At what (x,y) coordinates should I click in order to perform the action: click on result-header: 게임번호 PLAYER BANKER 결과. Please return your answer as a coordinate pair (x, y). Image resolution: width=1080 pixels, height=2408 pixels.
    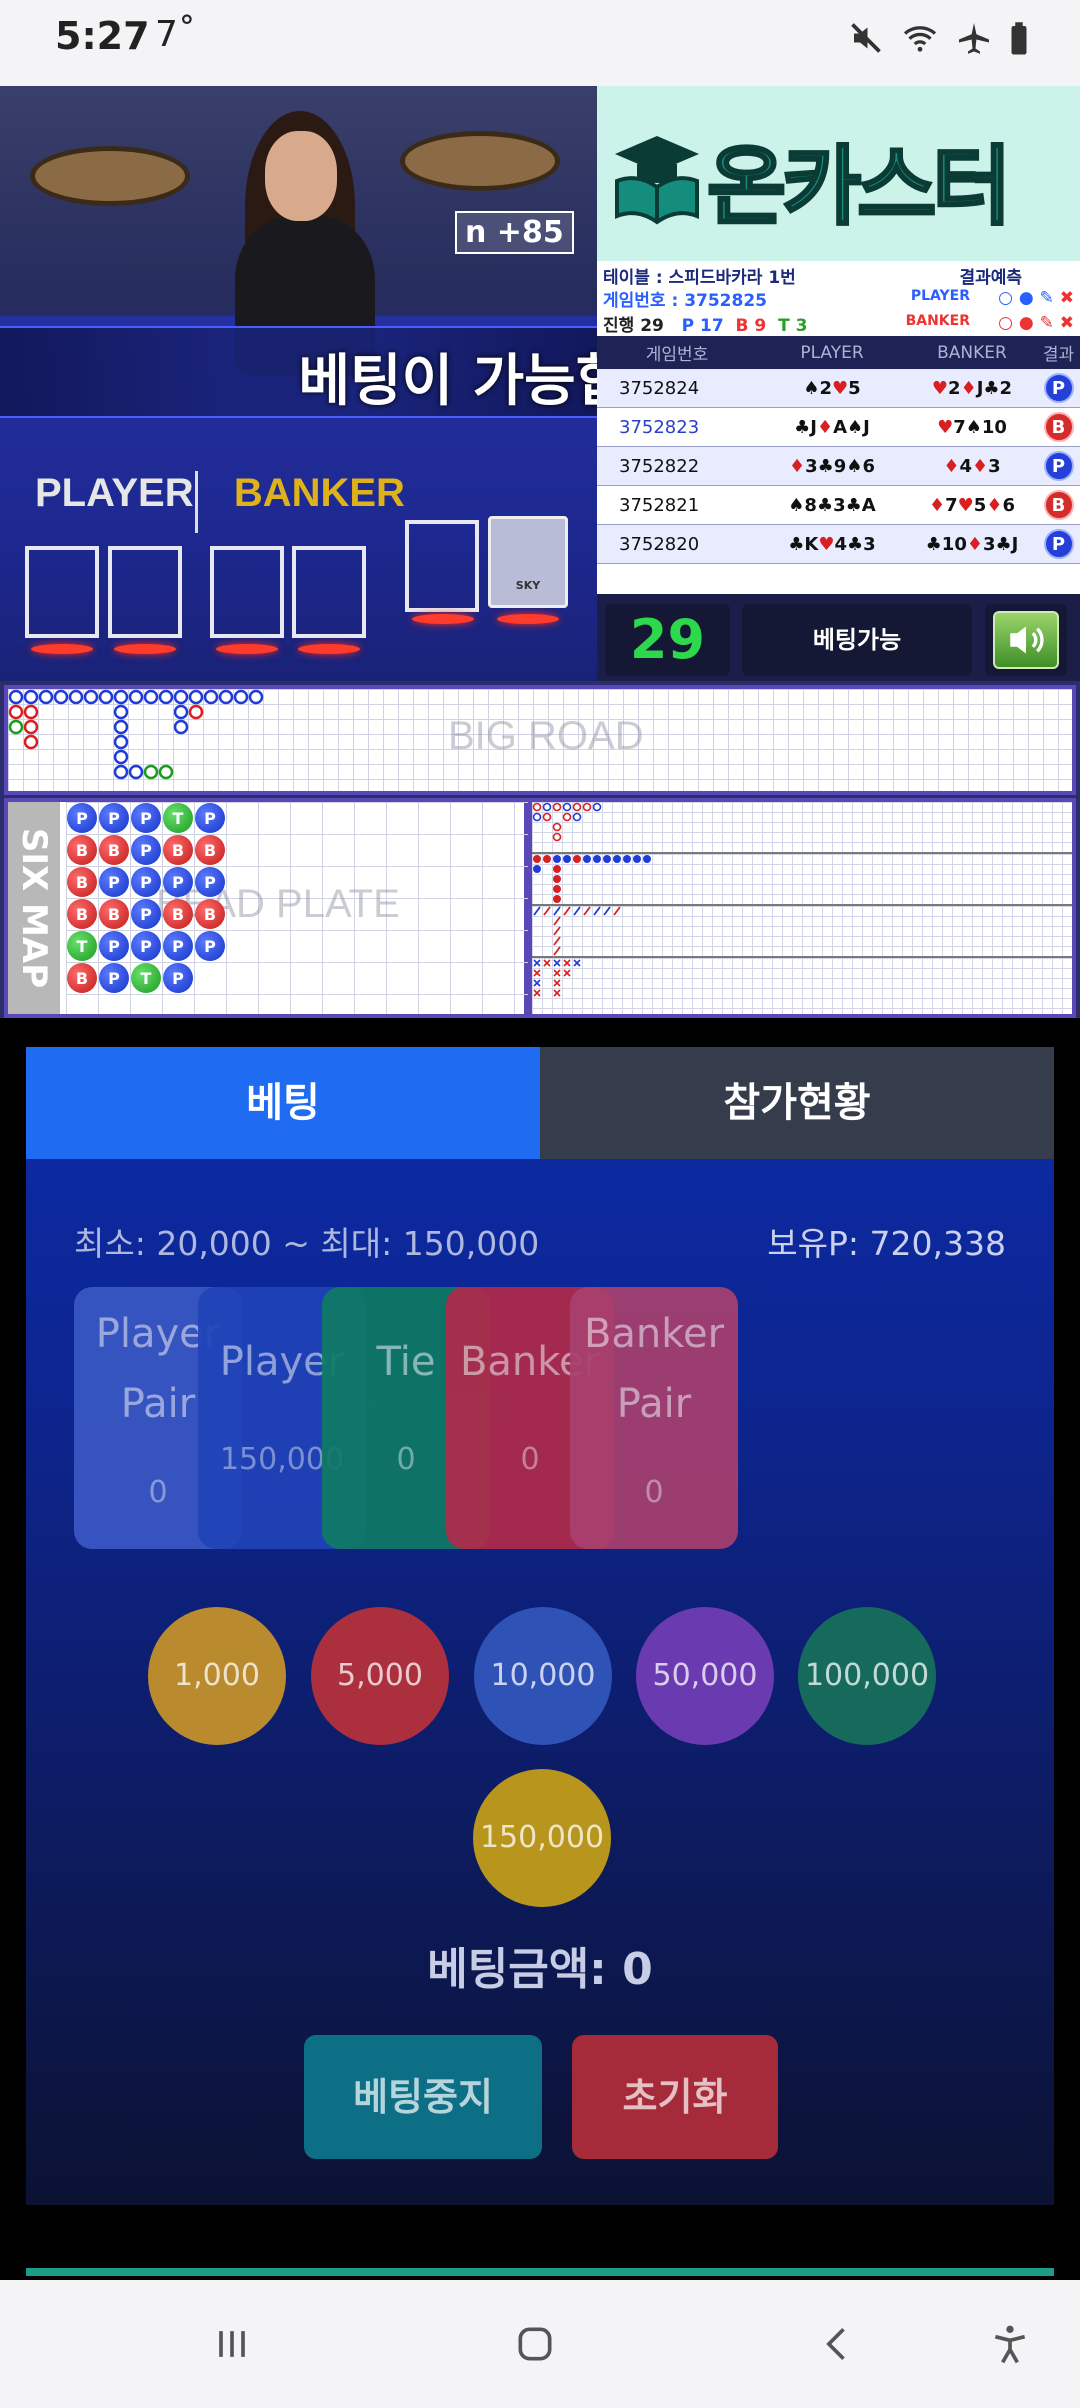
    Looking at the image, I should click on (838, 352).